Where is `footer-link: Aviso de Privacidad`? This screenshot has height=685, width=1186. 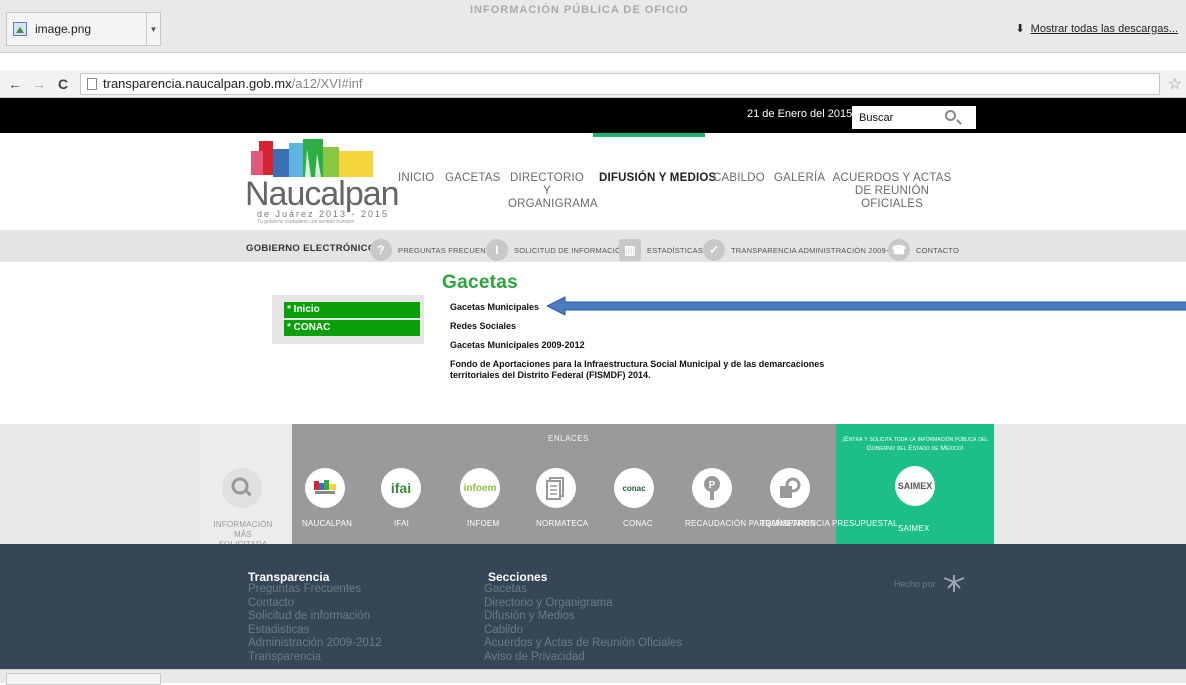 footer-link: Aviso de Privacidad is located at coordinates (583, 658).